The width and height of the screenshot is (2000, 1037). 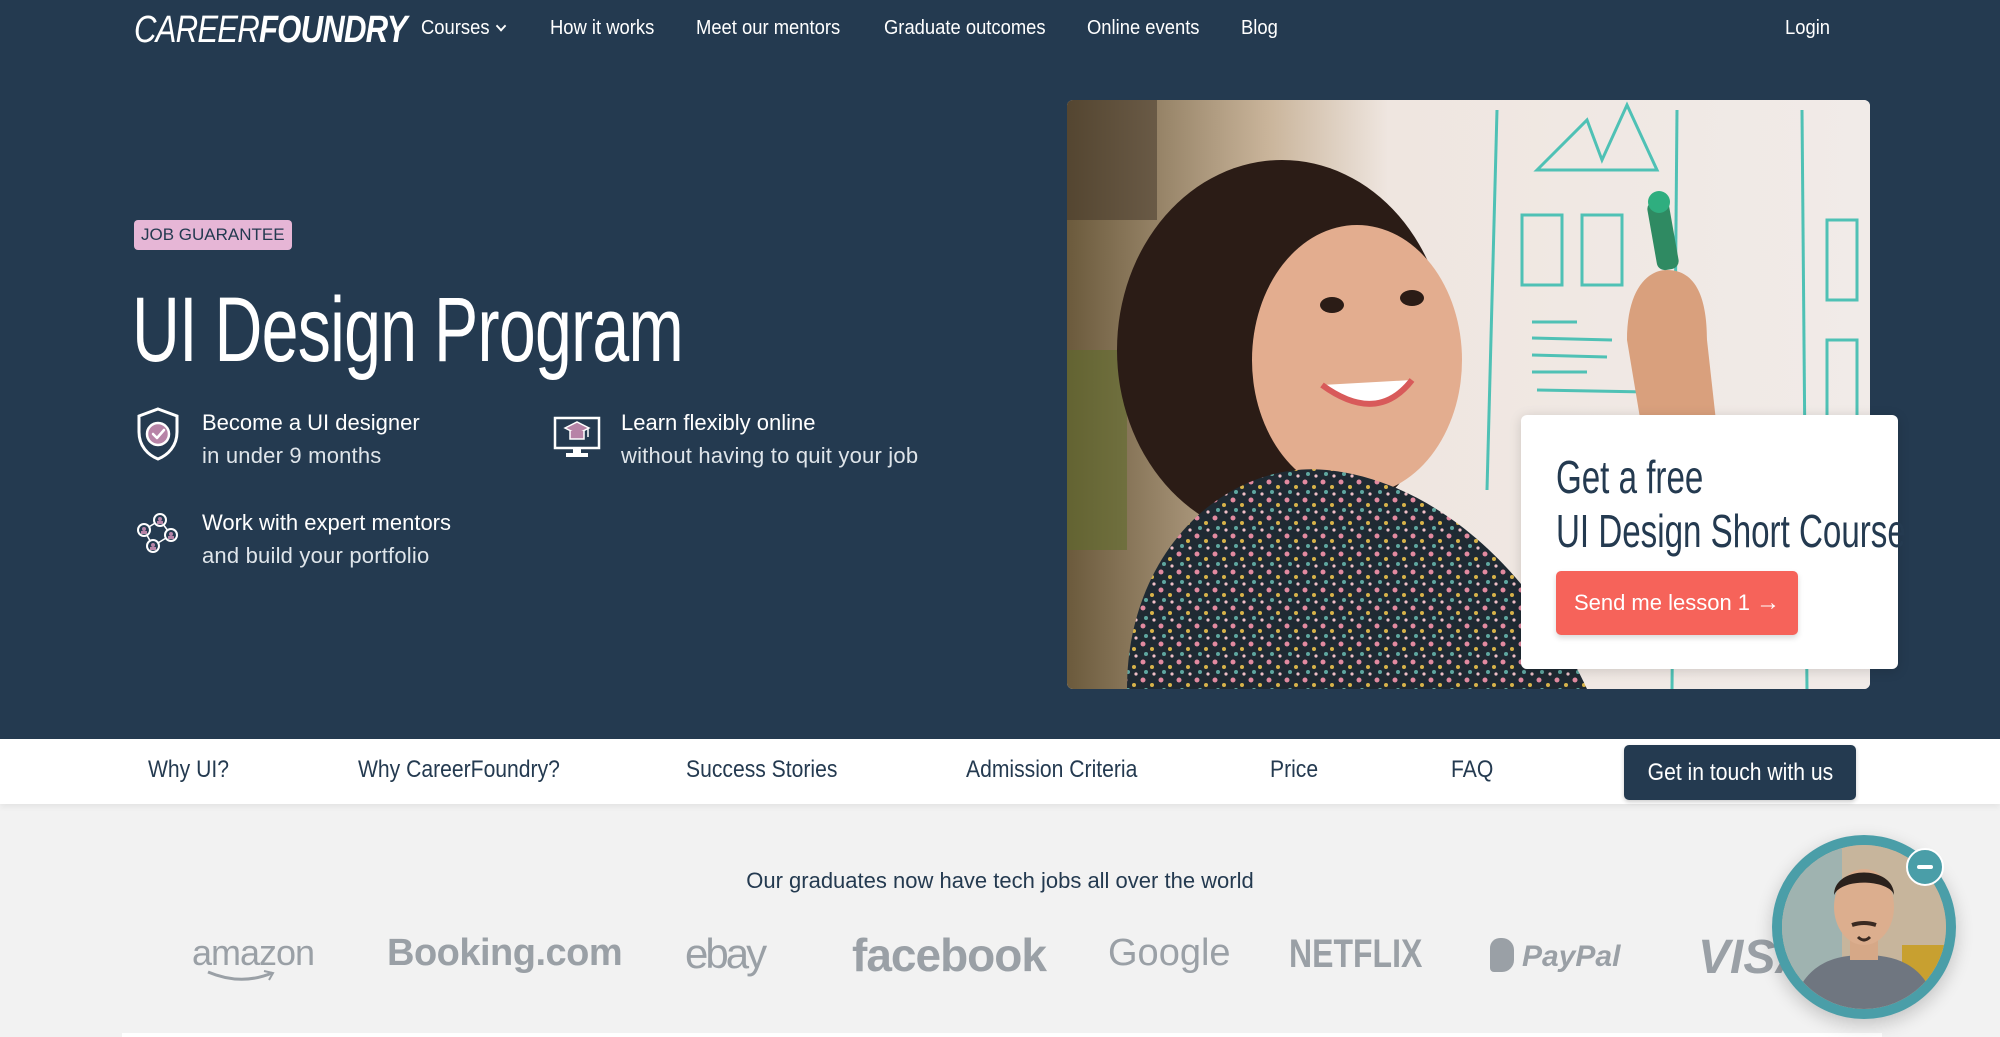 What do you see at coordinates (277, 439) in the screenshot?
I see `feature-become-designer: Become a UI designer in under 9 months` at bounding box center [277, 439].